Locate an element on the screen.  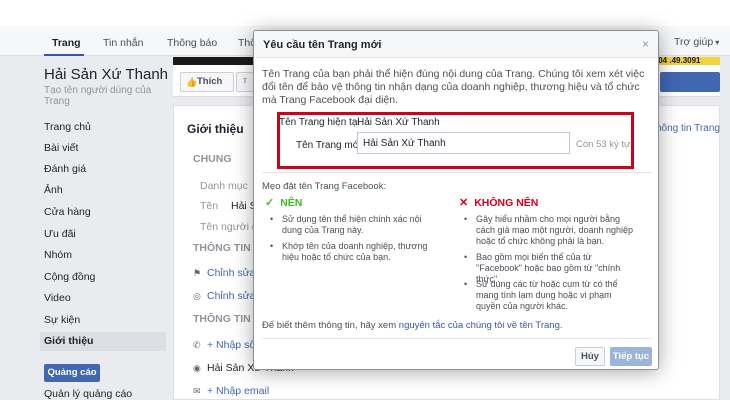
dont-heading: ✕ KHÔNG NÊN is located at coordinates (498, 202).